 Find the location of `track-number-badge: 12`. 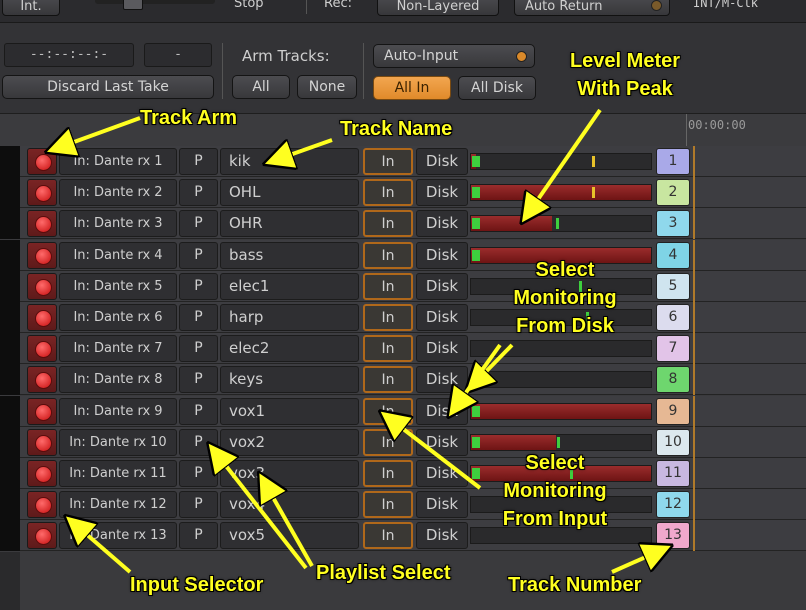

track-number-badge: 12 is located at coordinates (673, 505).